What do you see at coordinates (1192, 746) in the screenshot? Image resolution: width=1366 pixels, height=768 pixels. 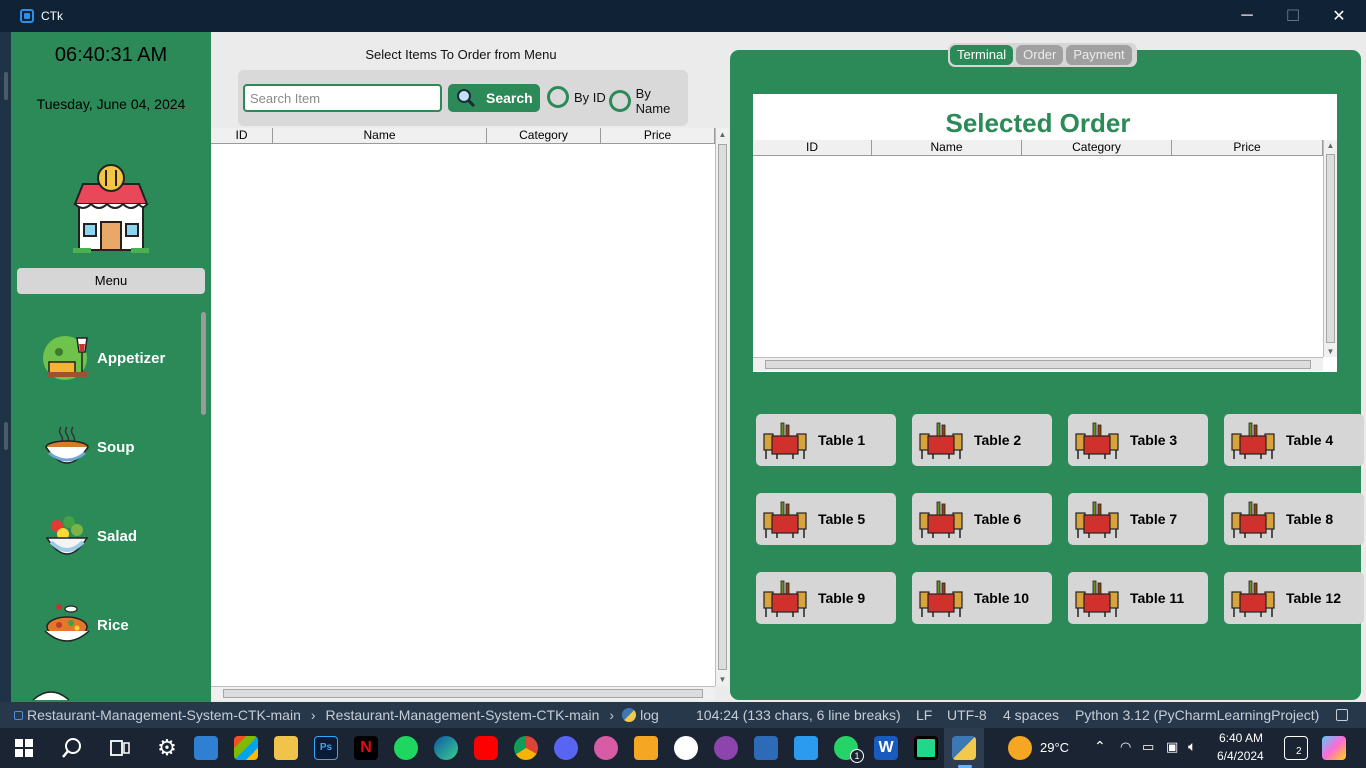 I see `volume-icon: 🔈︎` at bounding box center [1192, 746].